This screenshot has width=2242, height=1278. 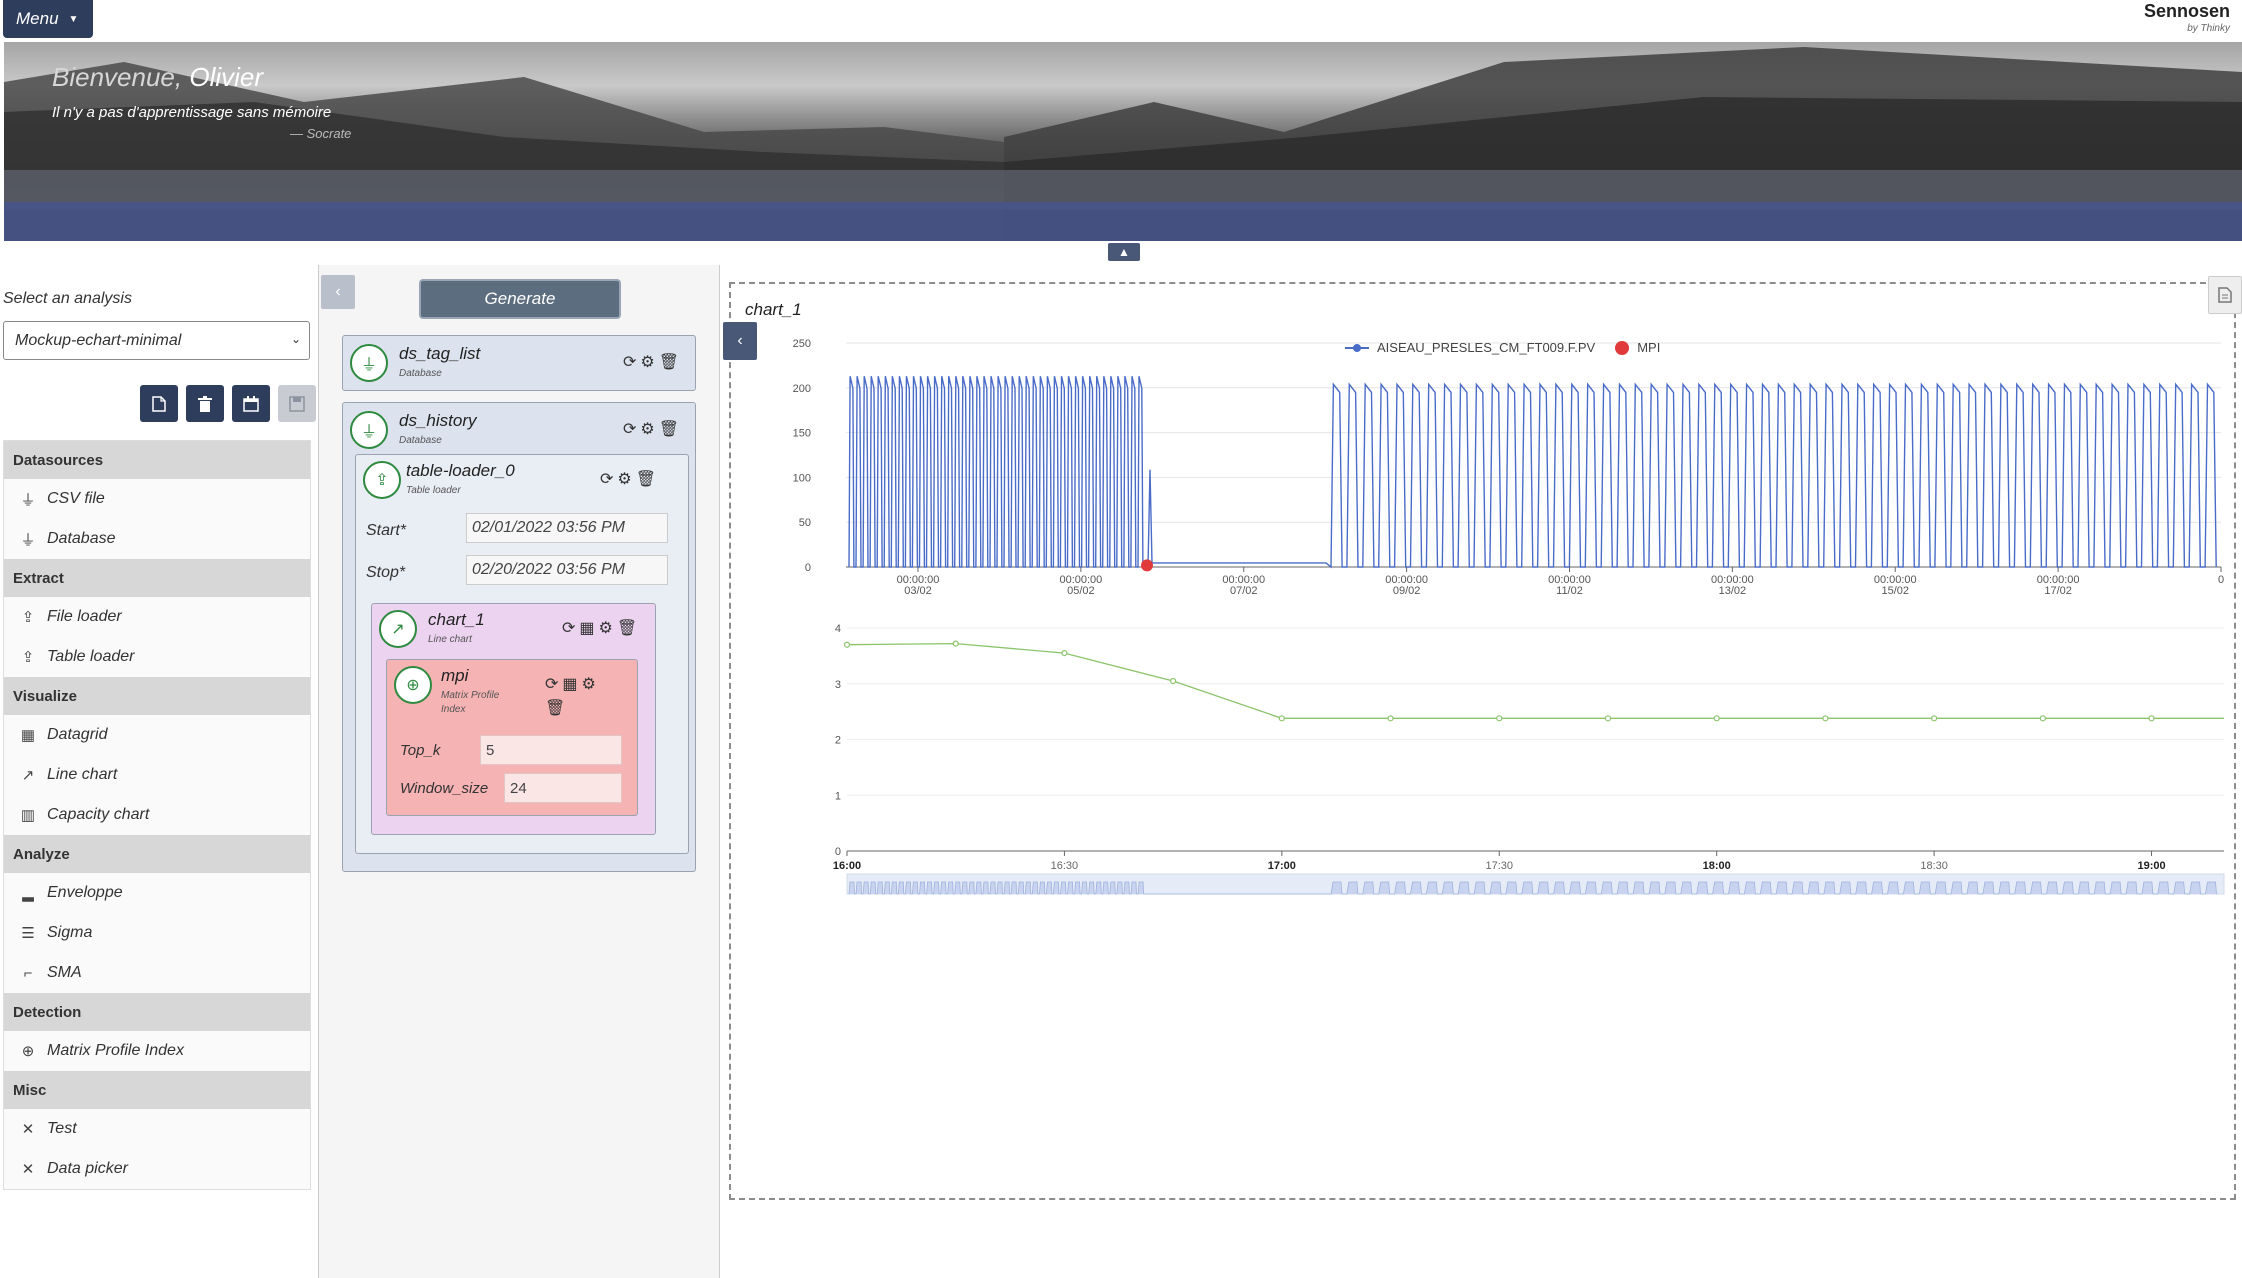 I want to click on node-ds-tag-list: ⏚ ds_tag_list Database ⟳ ⚙ 🗑, so click(x=519, y=363).